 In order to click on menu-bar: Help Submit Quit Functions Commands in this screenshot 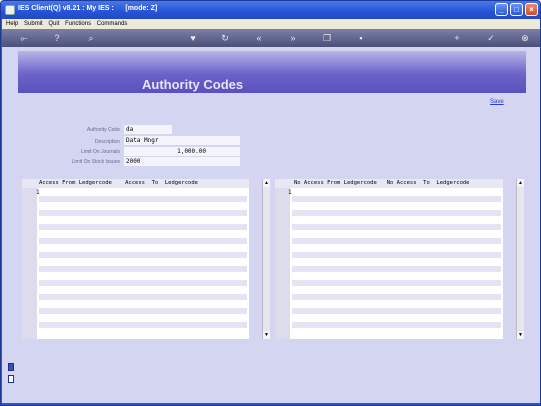, I will do `click(271, 24)`.